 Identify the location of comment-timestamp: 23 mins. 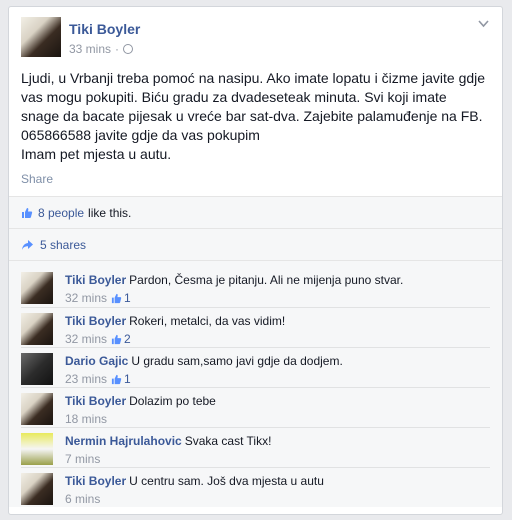
(86, 379).